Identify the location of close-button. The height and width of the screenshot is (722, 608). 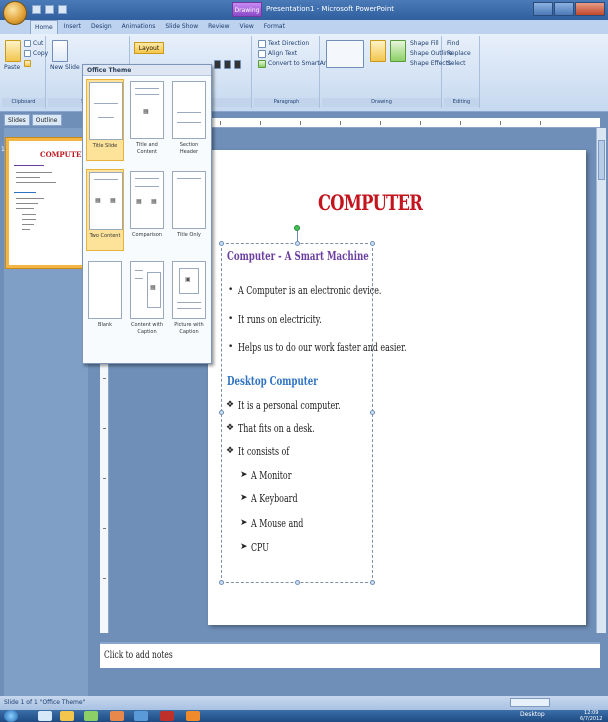
(590, 9).